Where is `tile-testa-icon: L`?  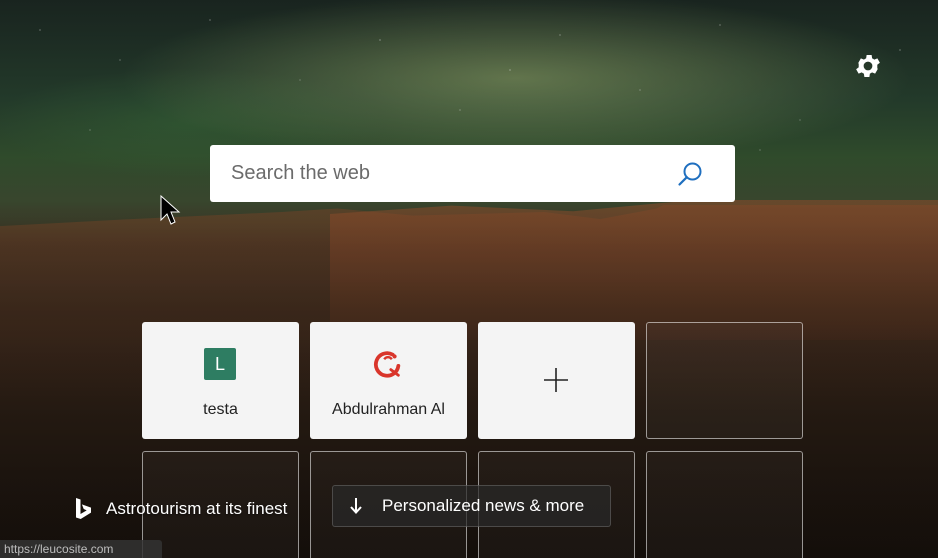
tile-testa-icon: L is located at coordinates (220, 364).